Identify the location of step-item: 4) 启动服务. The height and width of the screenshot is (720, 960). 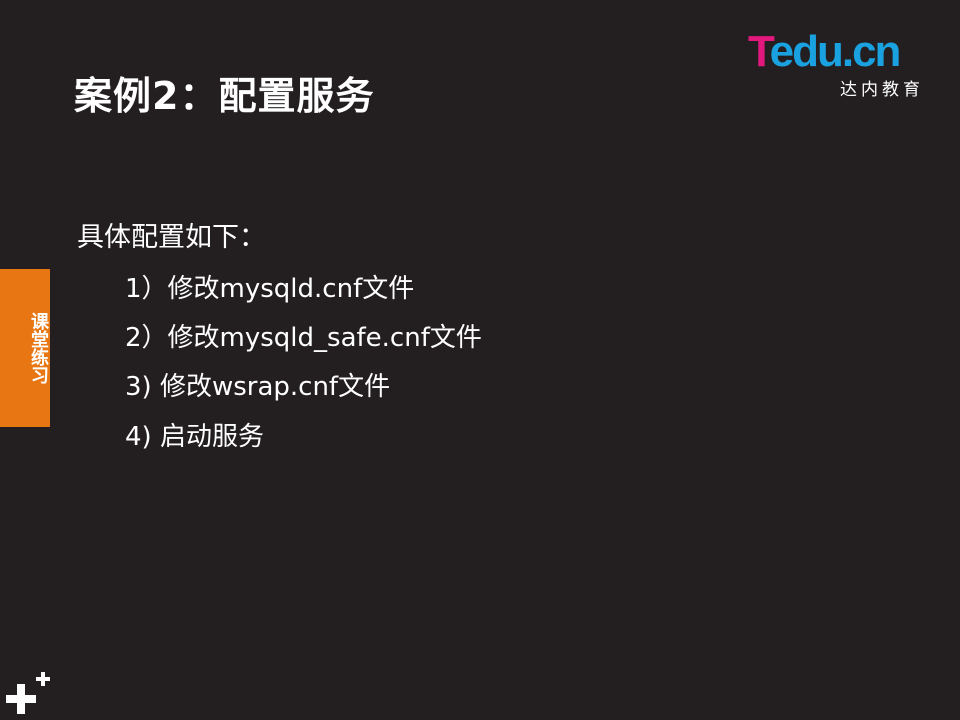
(194, 437).